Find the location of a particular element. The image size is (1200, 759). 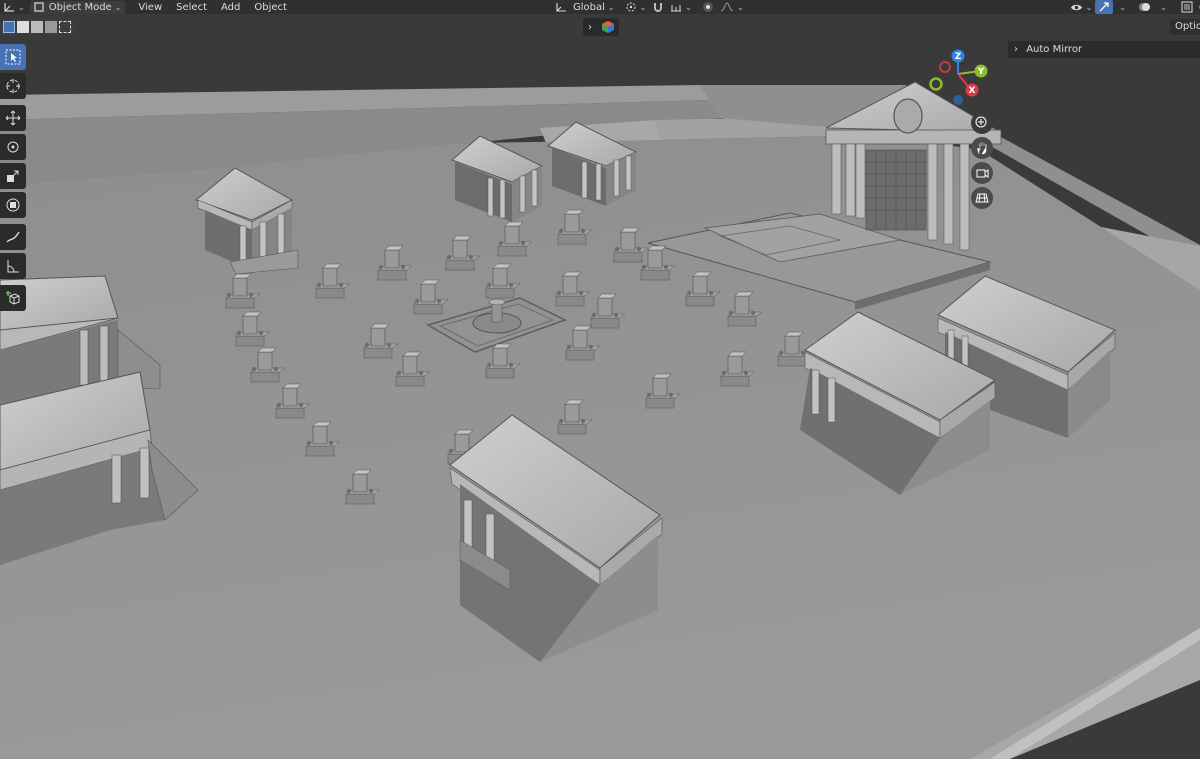

orientation-icon is located at coordinates (561, 7).